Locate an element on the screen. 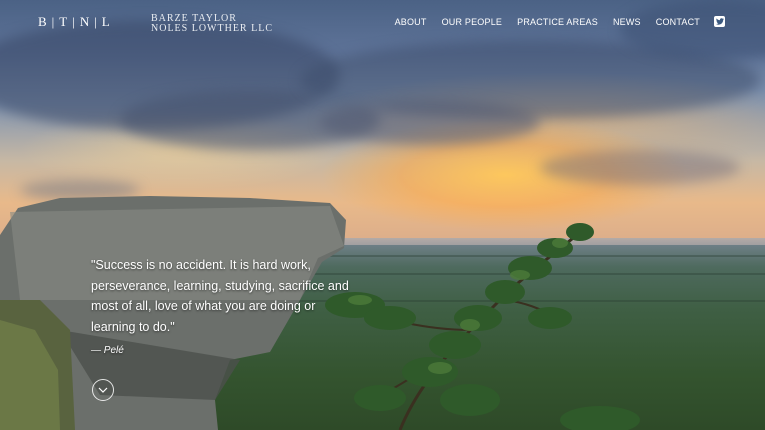 This screenshot has width=765, height=430. logo-firm-name: BARZE TAYLOR NOLES LOWTHER LLC is located at coordinates (212, 23).